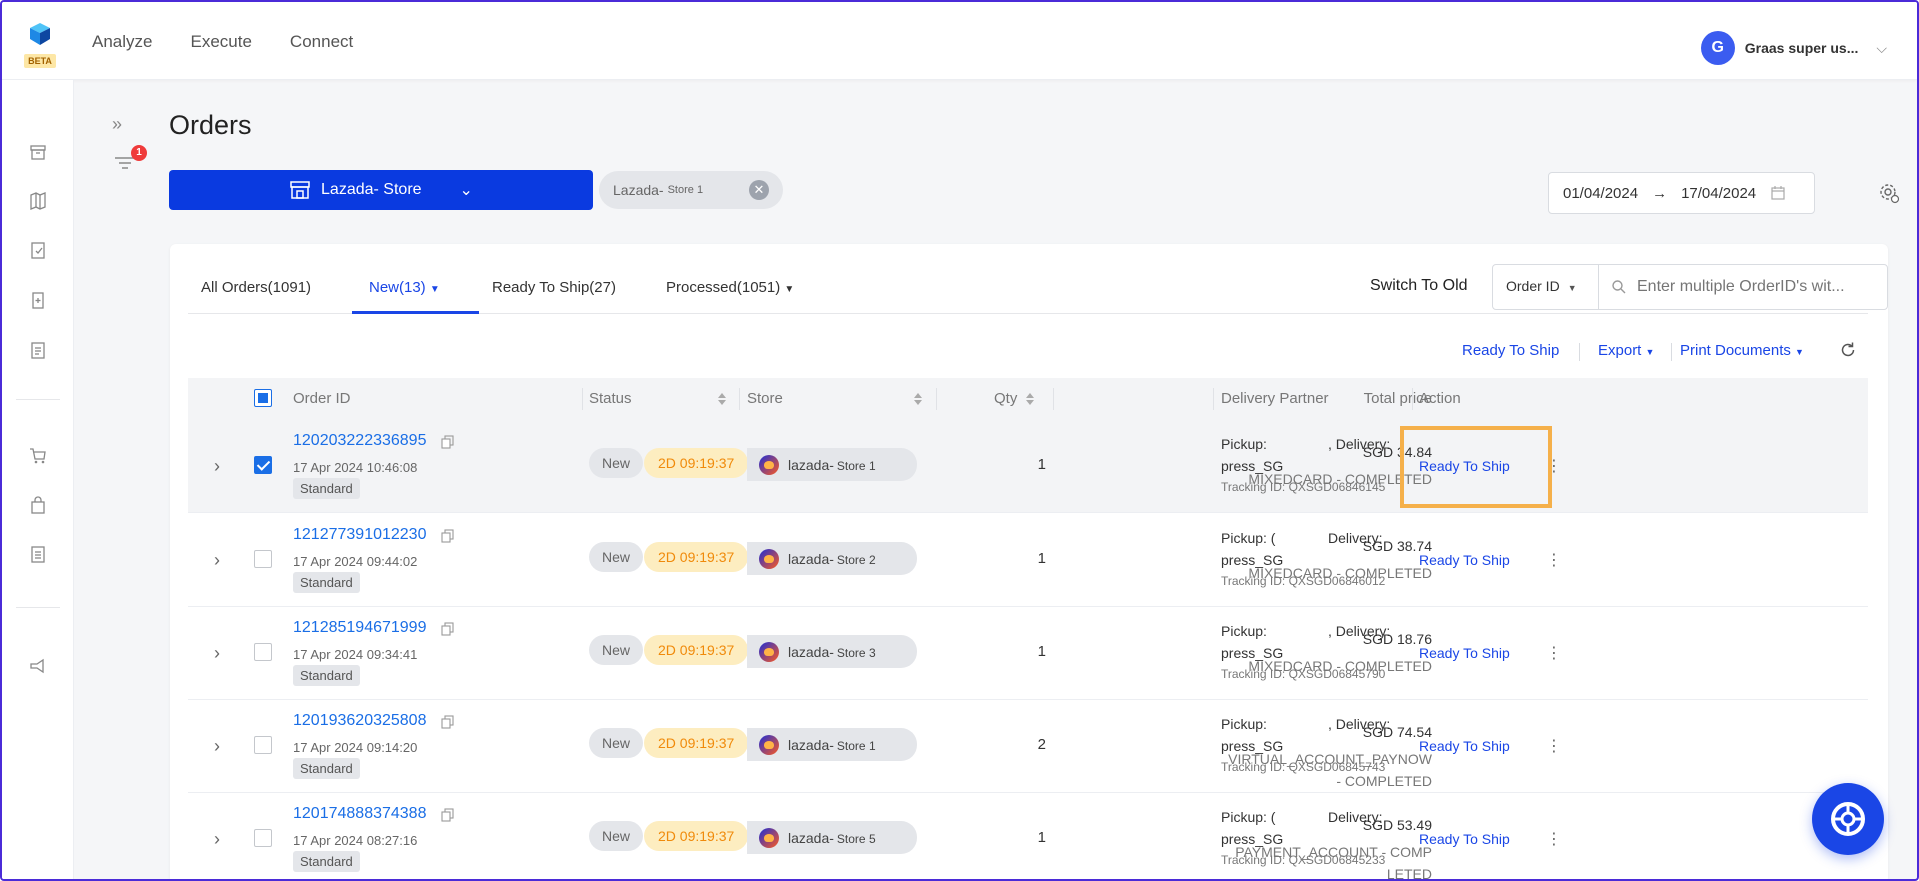  What do you see at coordinates (759, 190) in the screenshot?
I see `close-icon: ✕` at bounding box center [759, 190].